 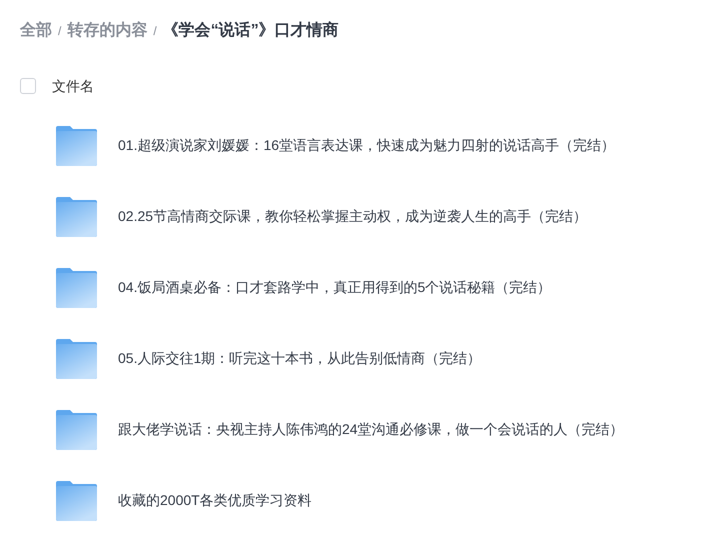 What do you see at coordinates (367, 145) in the screenshot?
I see `folder-name: 01.超级演说家刘媛媛：16堂语言表达课，快速成为魅力四射的说话高手（完结）` at bounding box center [367, 145].